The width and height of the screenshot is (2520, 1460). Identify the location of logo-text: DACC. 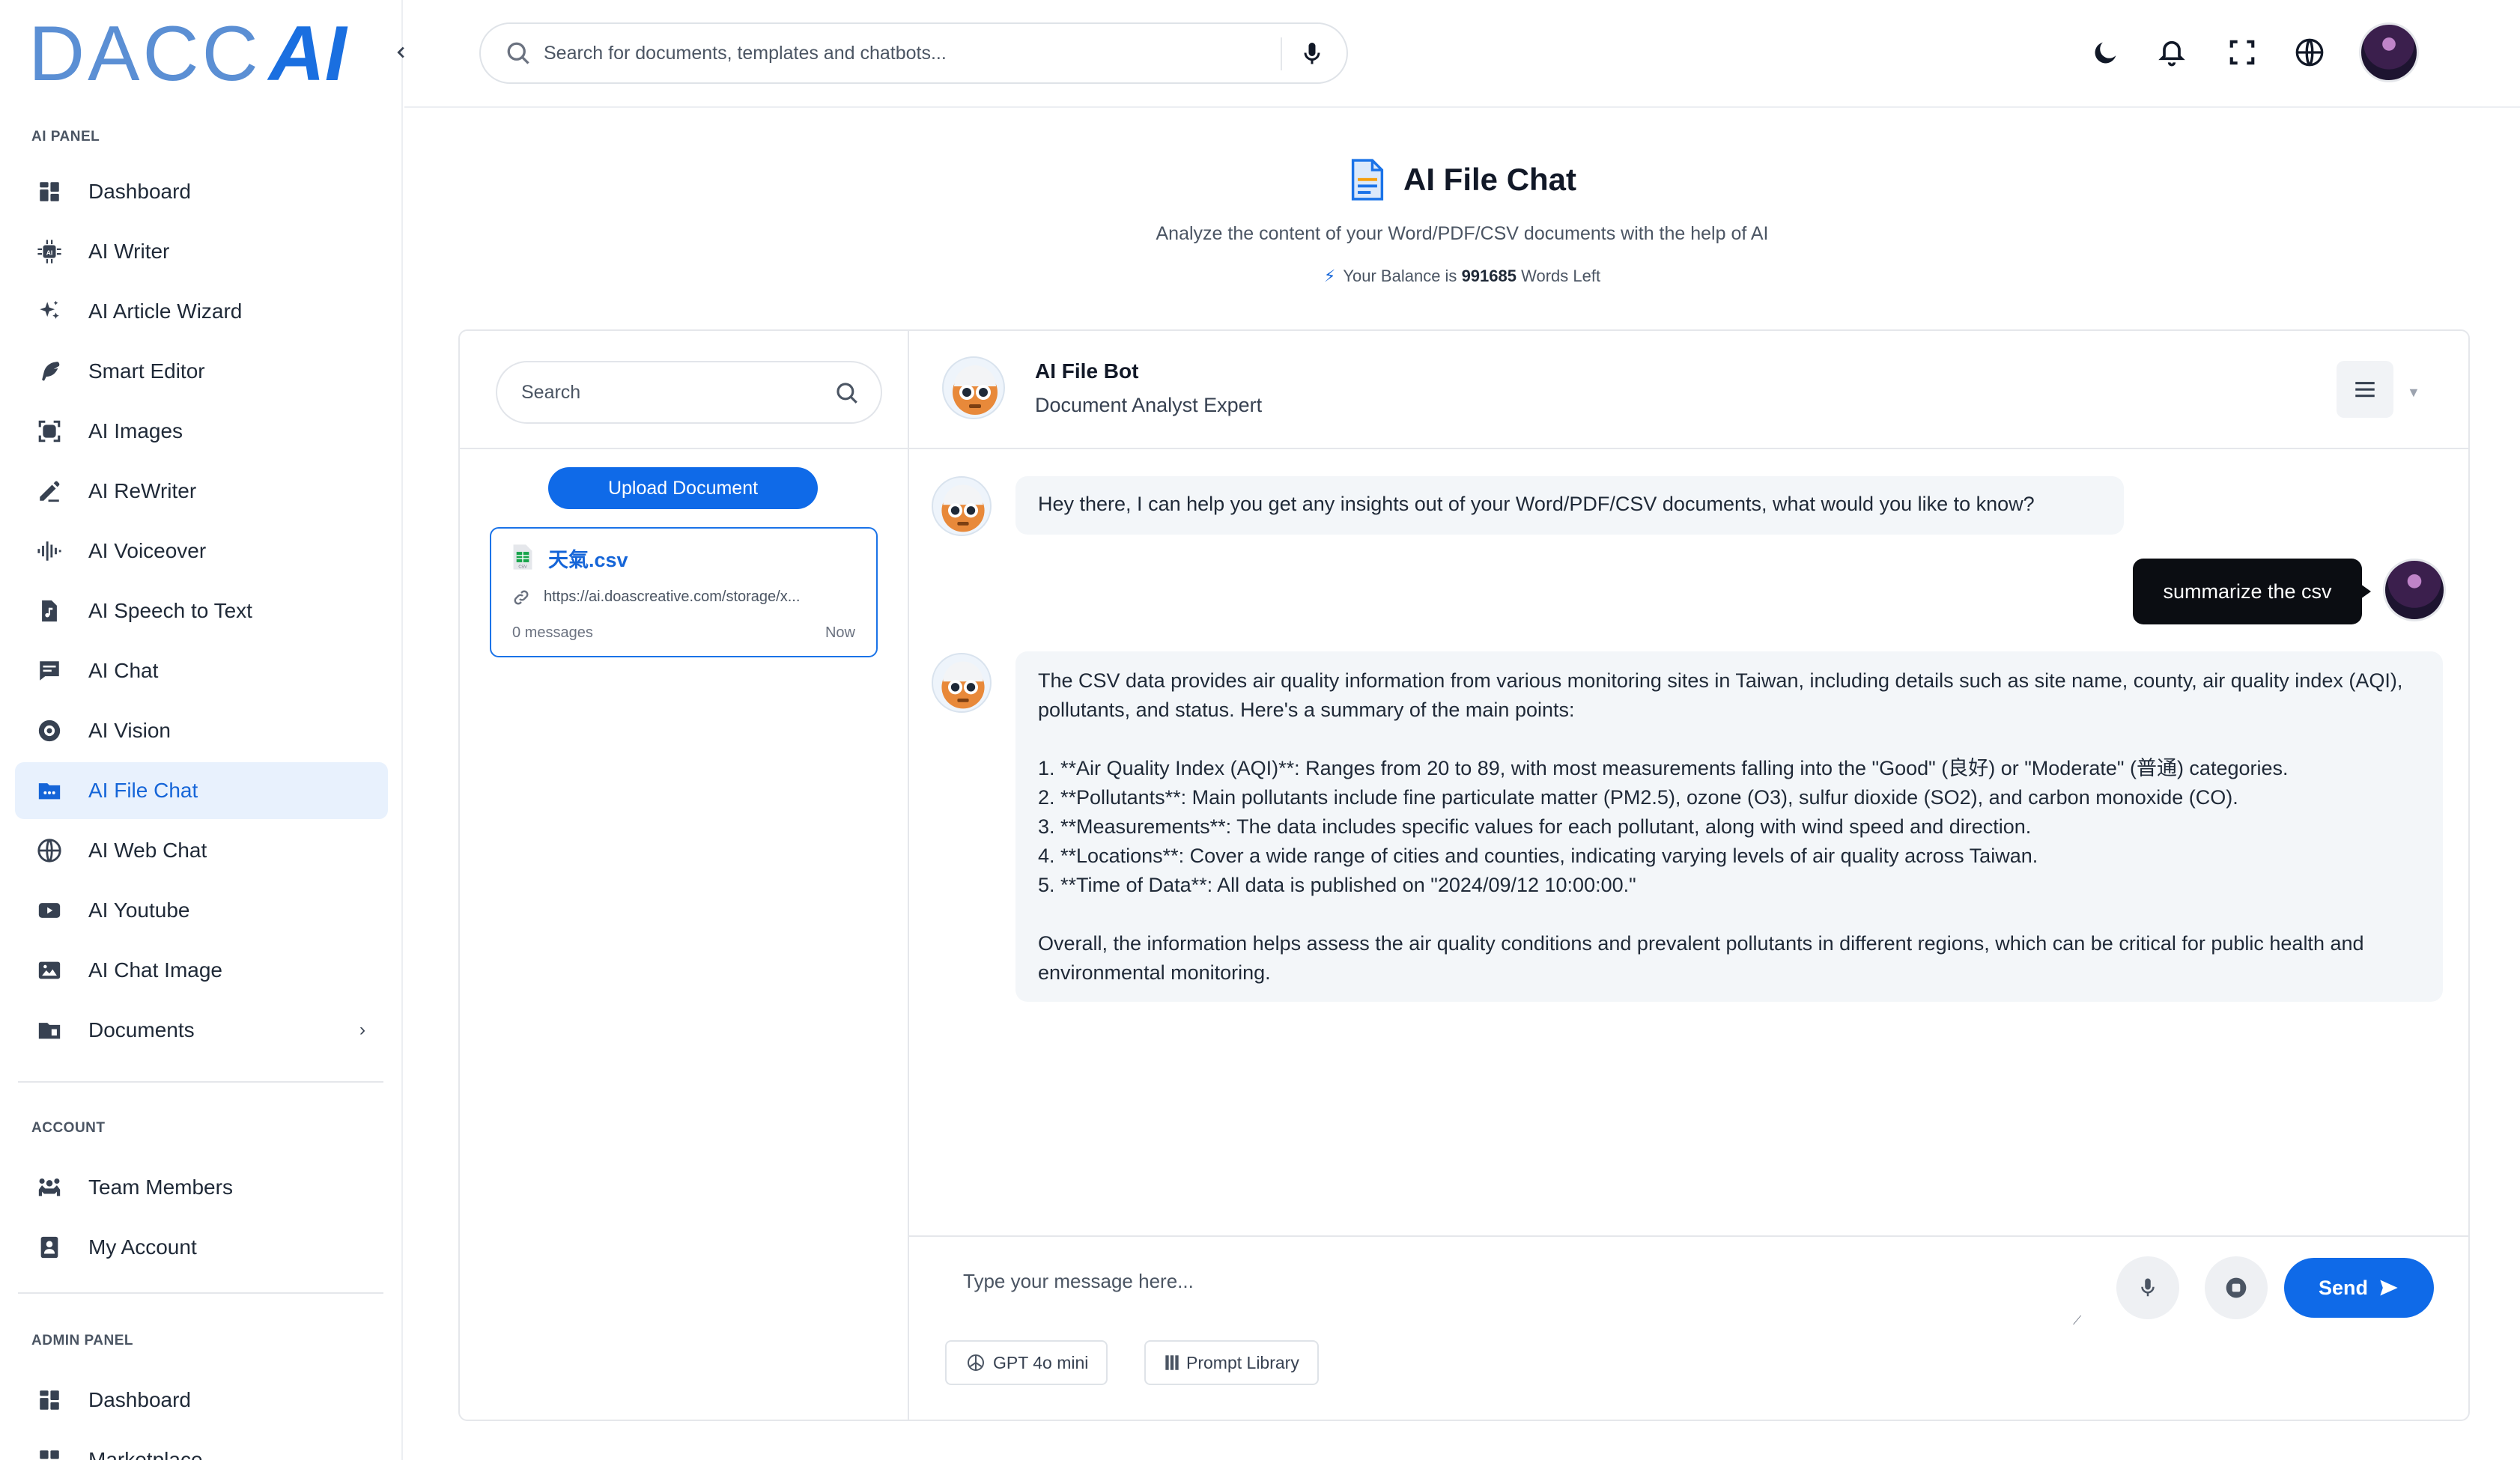
(144, 53).